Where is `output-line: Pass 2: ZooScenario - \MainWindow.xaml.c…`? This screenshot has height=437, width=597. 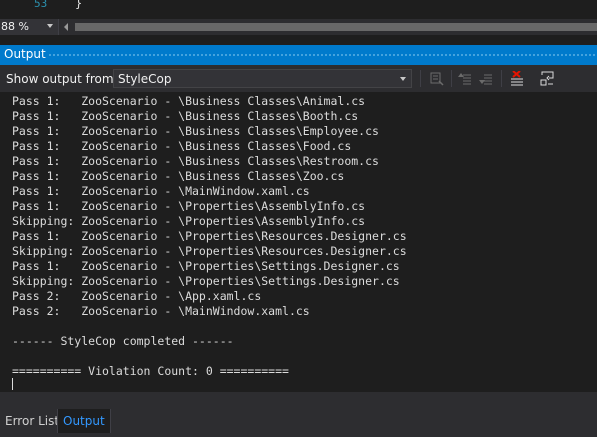
output-line: Pass 2: ZooScenario - \MainWindow.xaml.c… is located at coordinates (161, 311).